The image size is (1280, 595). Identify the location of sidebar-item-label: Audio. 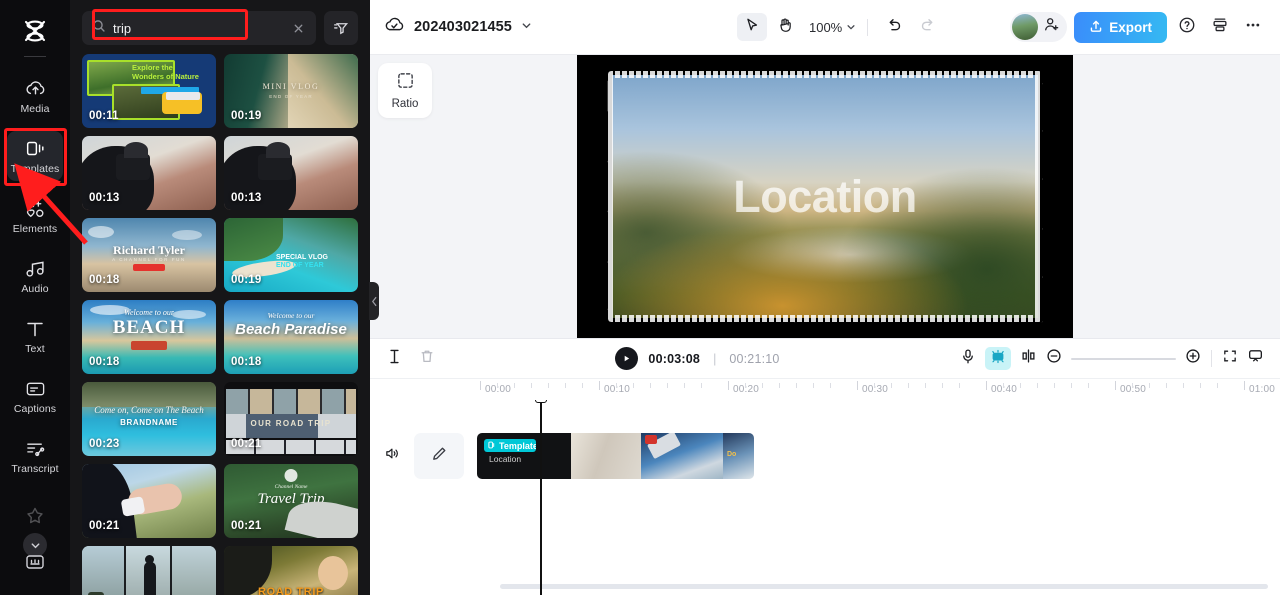
(35, 288).